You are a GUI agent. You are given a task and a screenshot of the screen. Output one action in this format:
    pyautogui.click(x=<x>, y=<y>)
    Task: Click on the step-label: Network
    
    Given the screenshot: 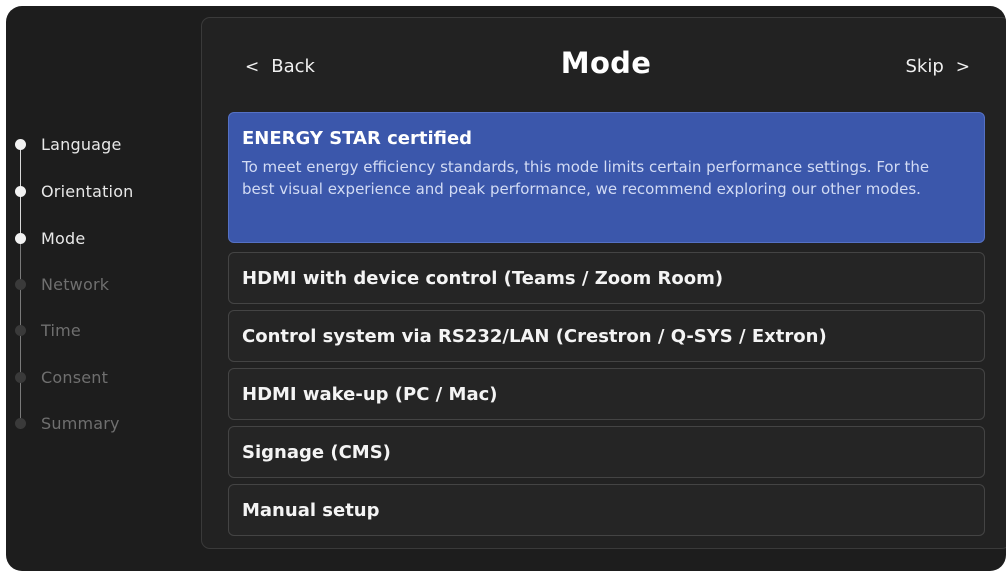 What is the action you would take?
    pyautogui.click(x=75, y=284)
    